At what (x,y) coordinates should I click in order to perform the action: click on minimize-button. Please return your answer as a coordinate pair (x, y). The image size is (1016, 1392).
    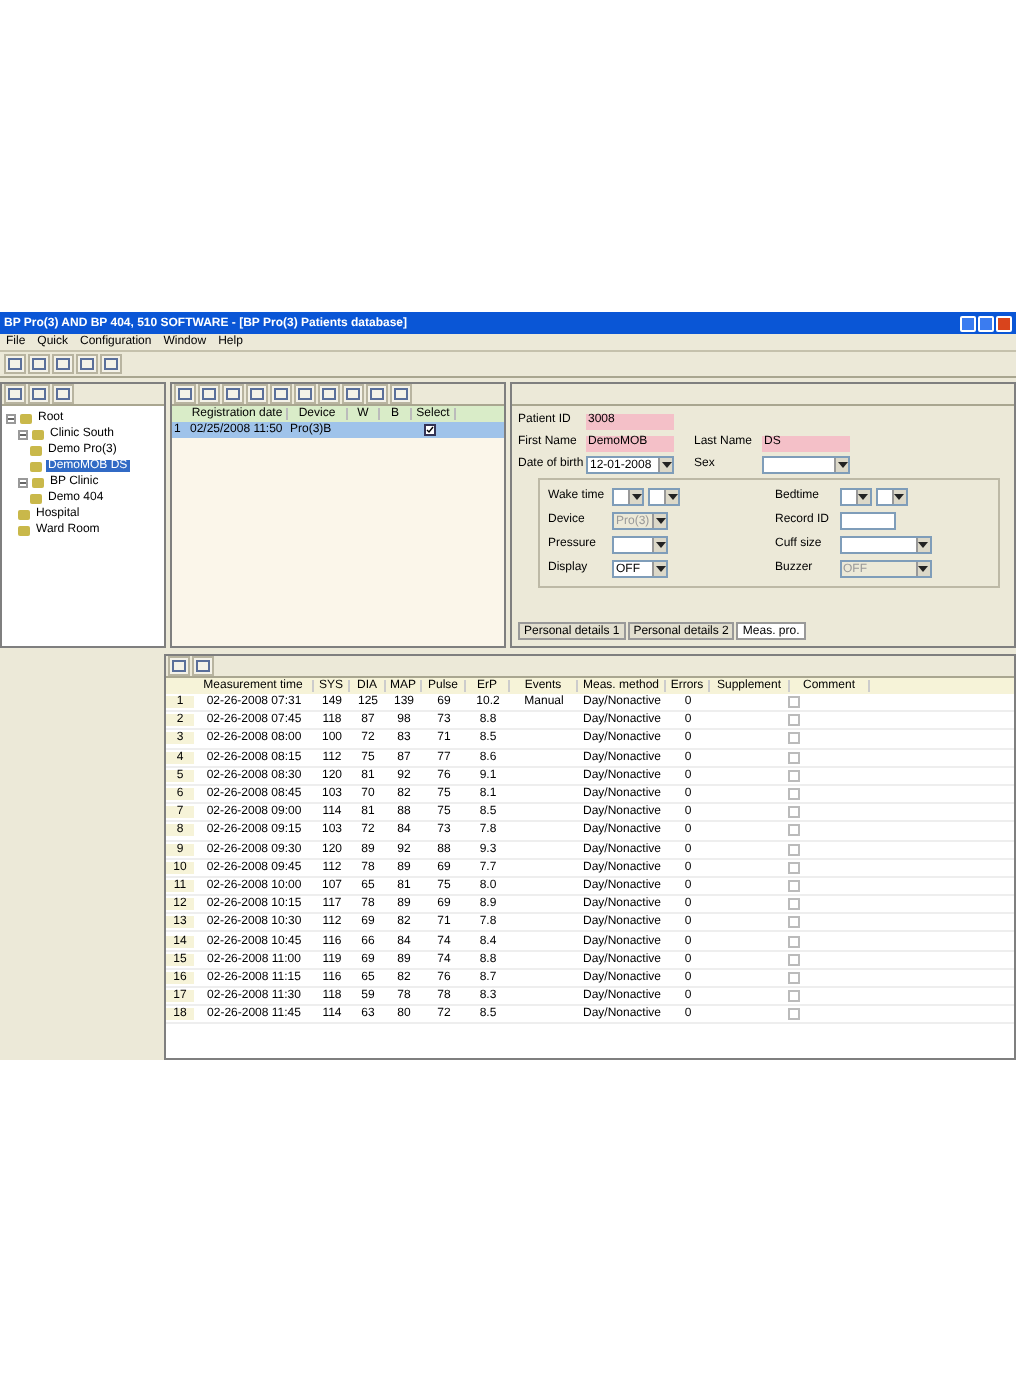
    Looking at the image, I should click on (968, 323).